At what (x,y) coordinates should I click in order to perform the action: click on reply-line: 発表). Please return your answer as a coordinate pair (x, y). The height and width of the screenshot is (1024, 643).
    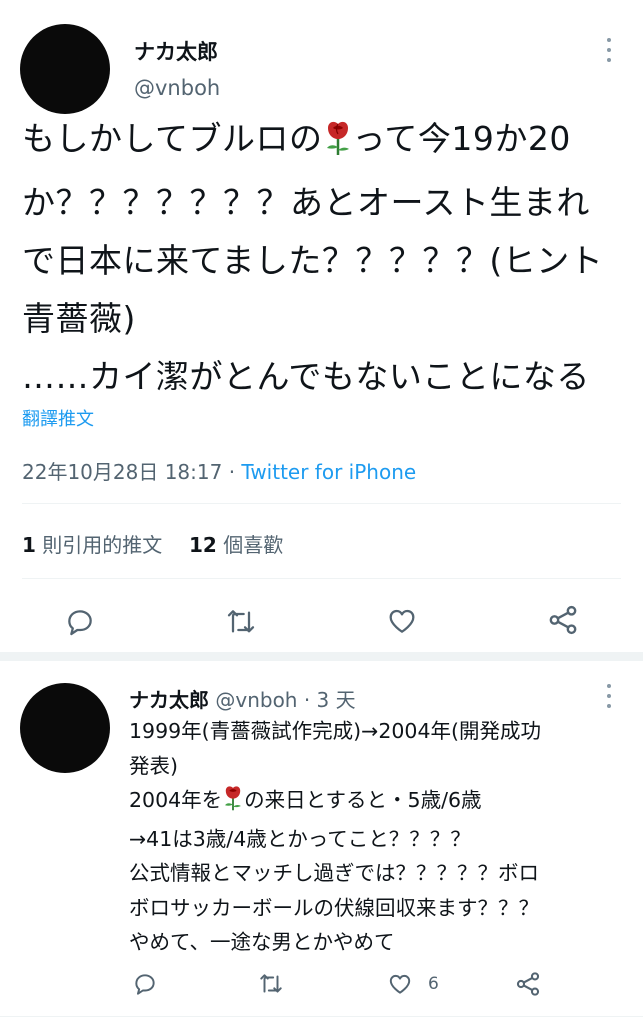
    Looking at the image, I should click on (153, 765).